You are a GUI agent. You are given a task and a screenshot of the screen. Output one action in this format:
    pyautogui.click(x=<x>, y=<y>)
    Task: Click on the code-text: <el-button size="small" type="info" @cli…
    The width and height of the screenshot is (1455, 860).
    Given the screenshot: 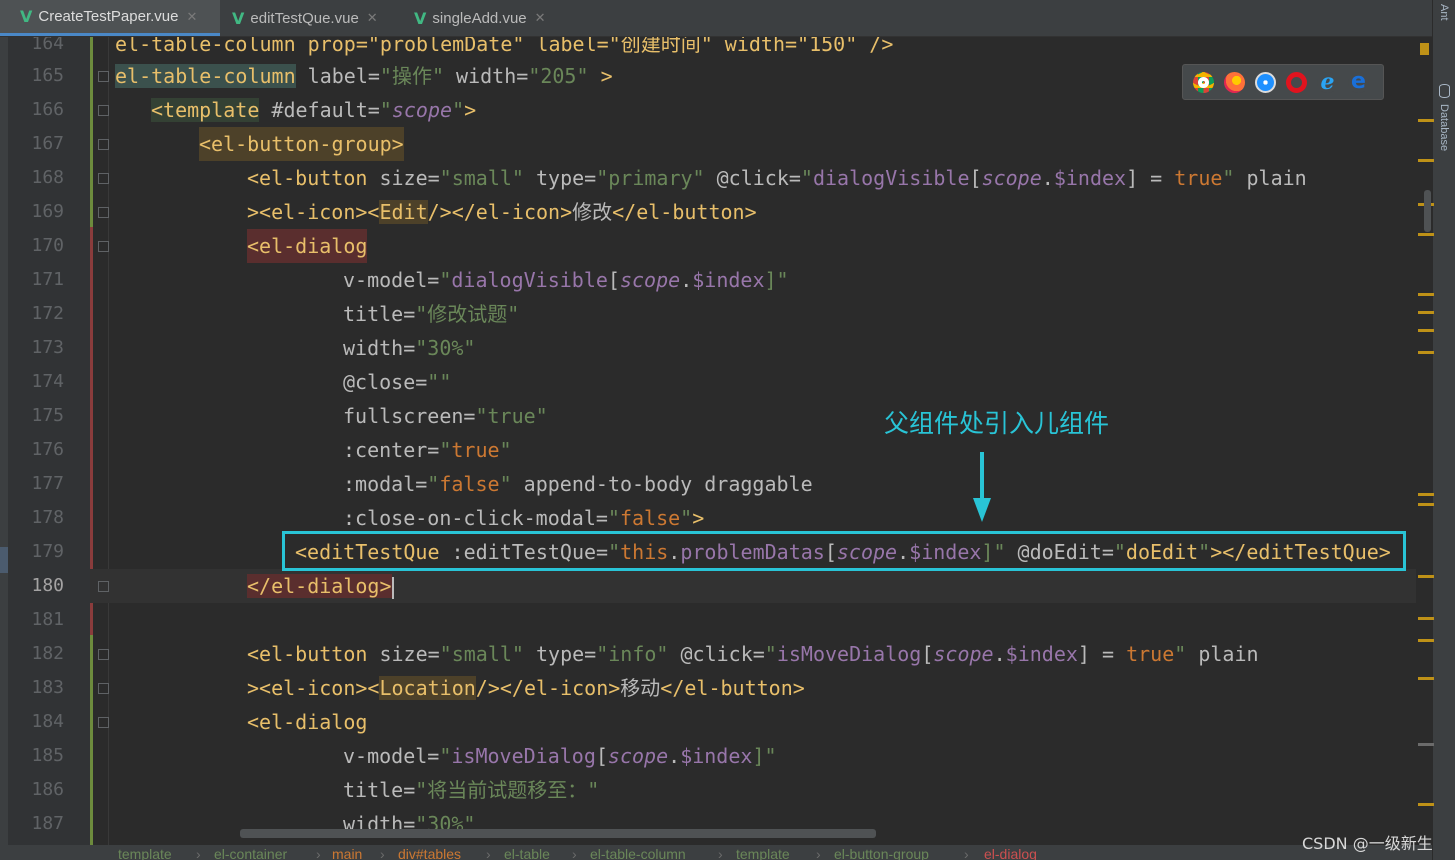 What is the action you would take?
    pyautogui.click(x=753, y=654)
    